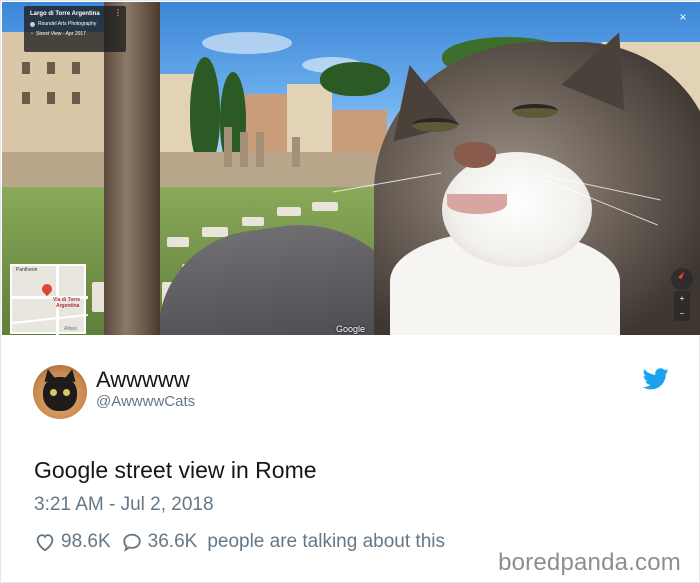 The width and height of the screenshot is (700, 583). Describe the element at coordinates (682, 279) in the screenshot. I see `compass-icon` at that location.